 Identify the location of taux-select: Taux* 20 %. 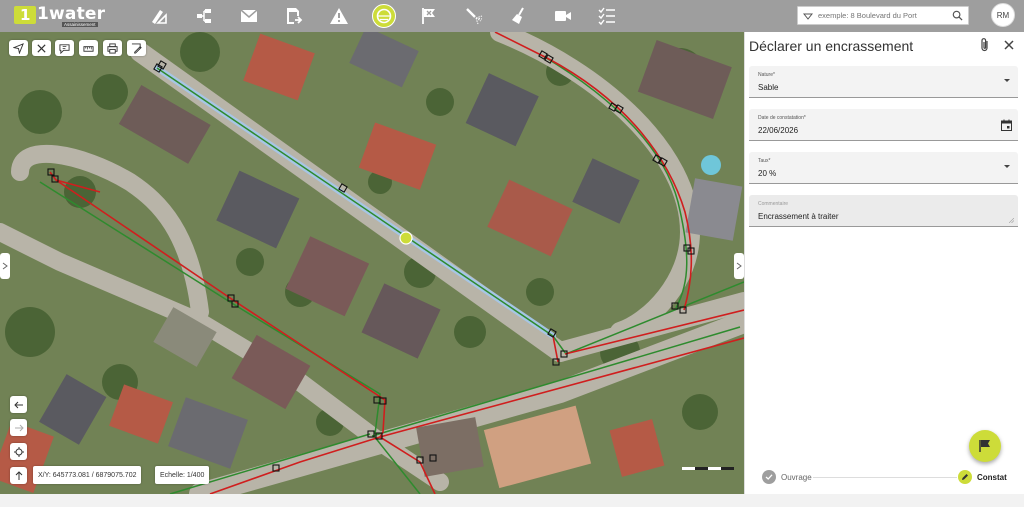
(883, 168).